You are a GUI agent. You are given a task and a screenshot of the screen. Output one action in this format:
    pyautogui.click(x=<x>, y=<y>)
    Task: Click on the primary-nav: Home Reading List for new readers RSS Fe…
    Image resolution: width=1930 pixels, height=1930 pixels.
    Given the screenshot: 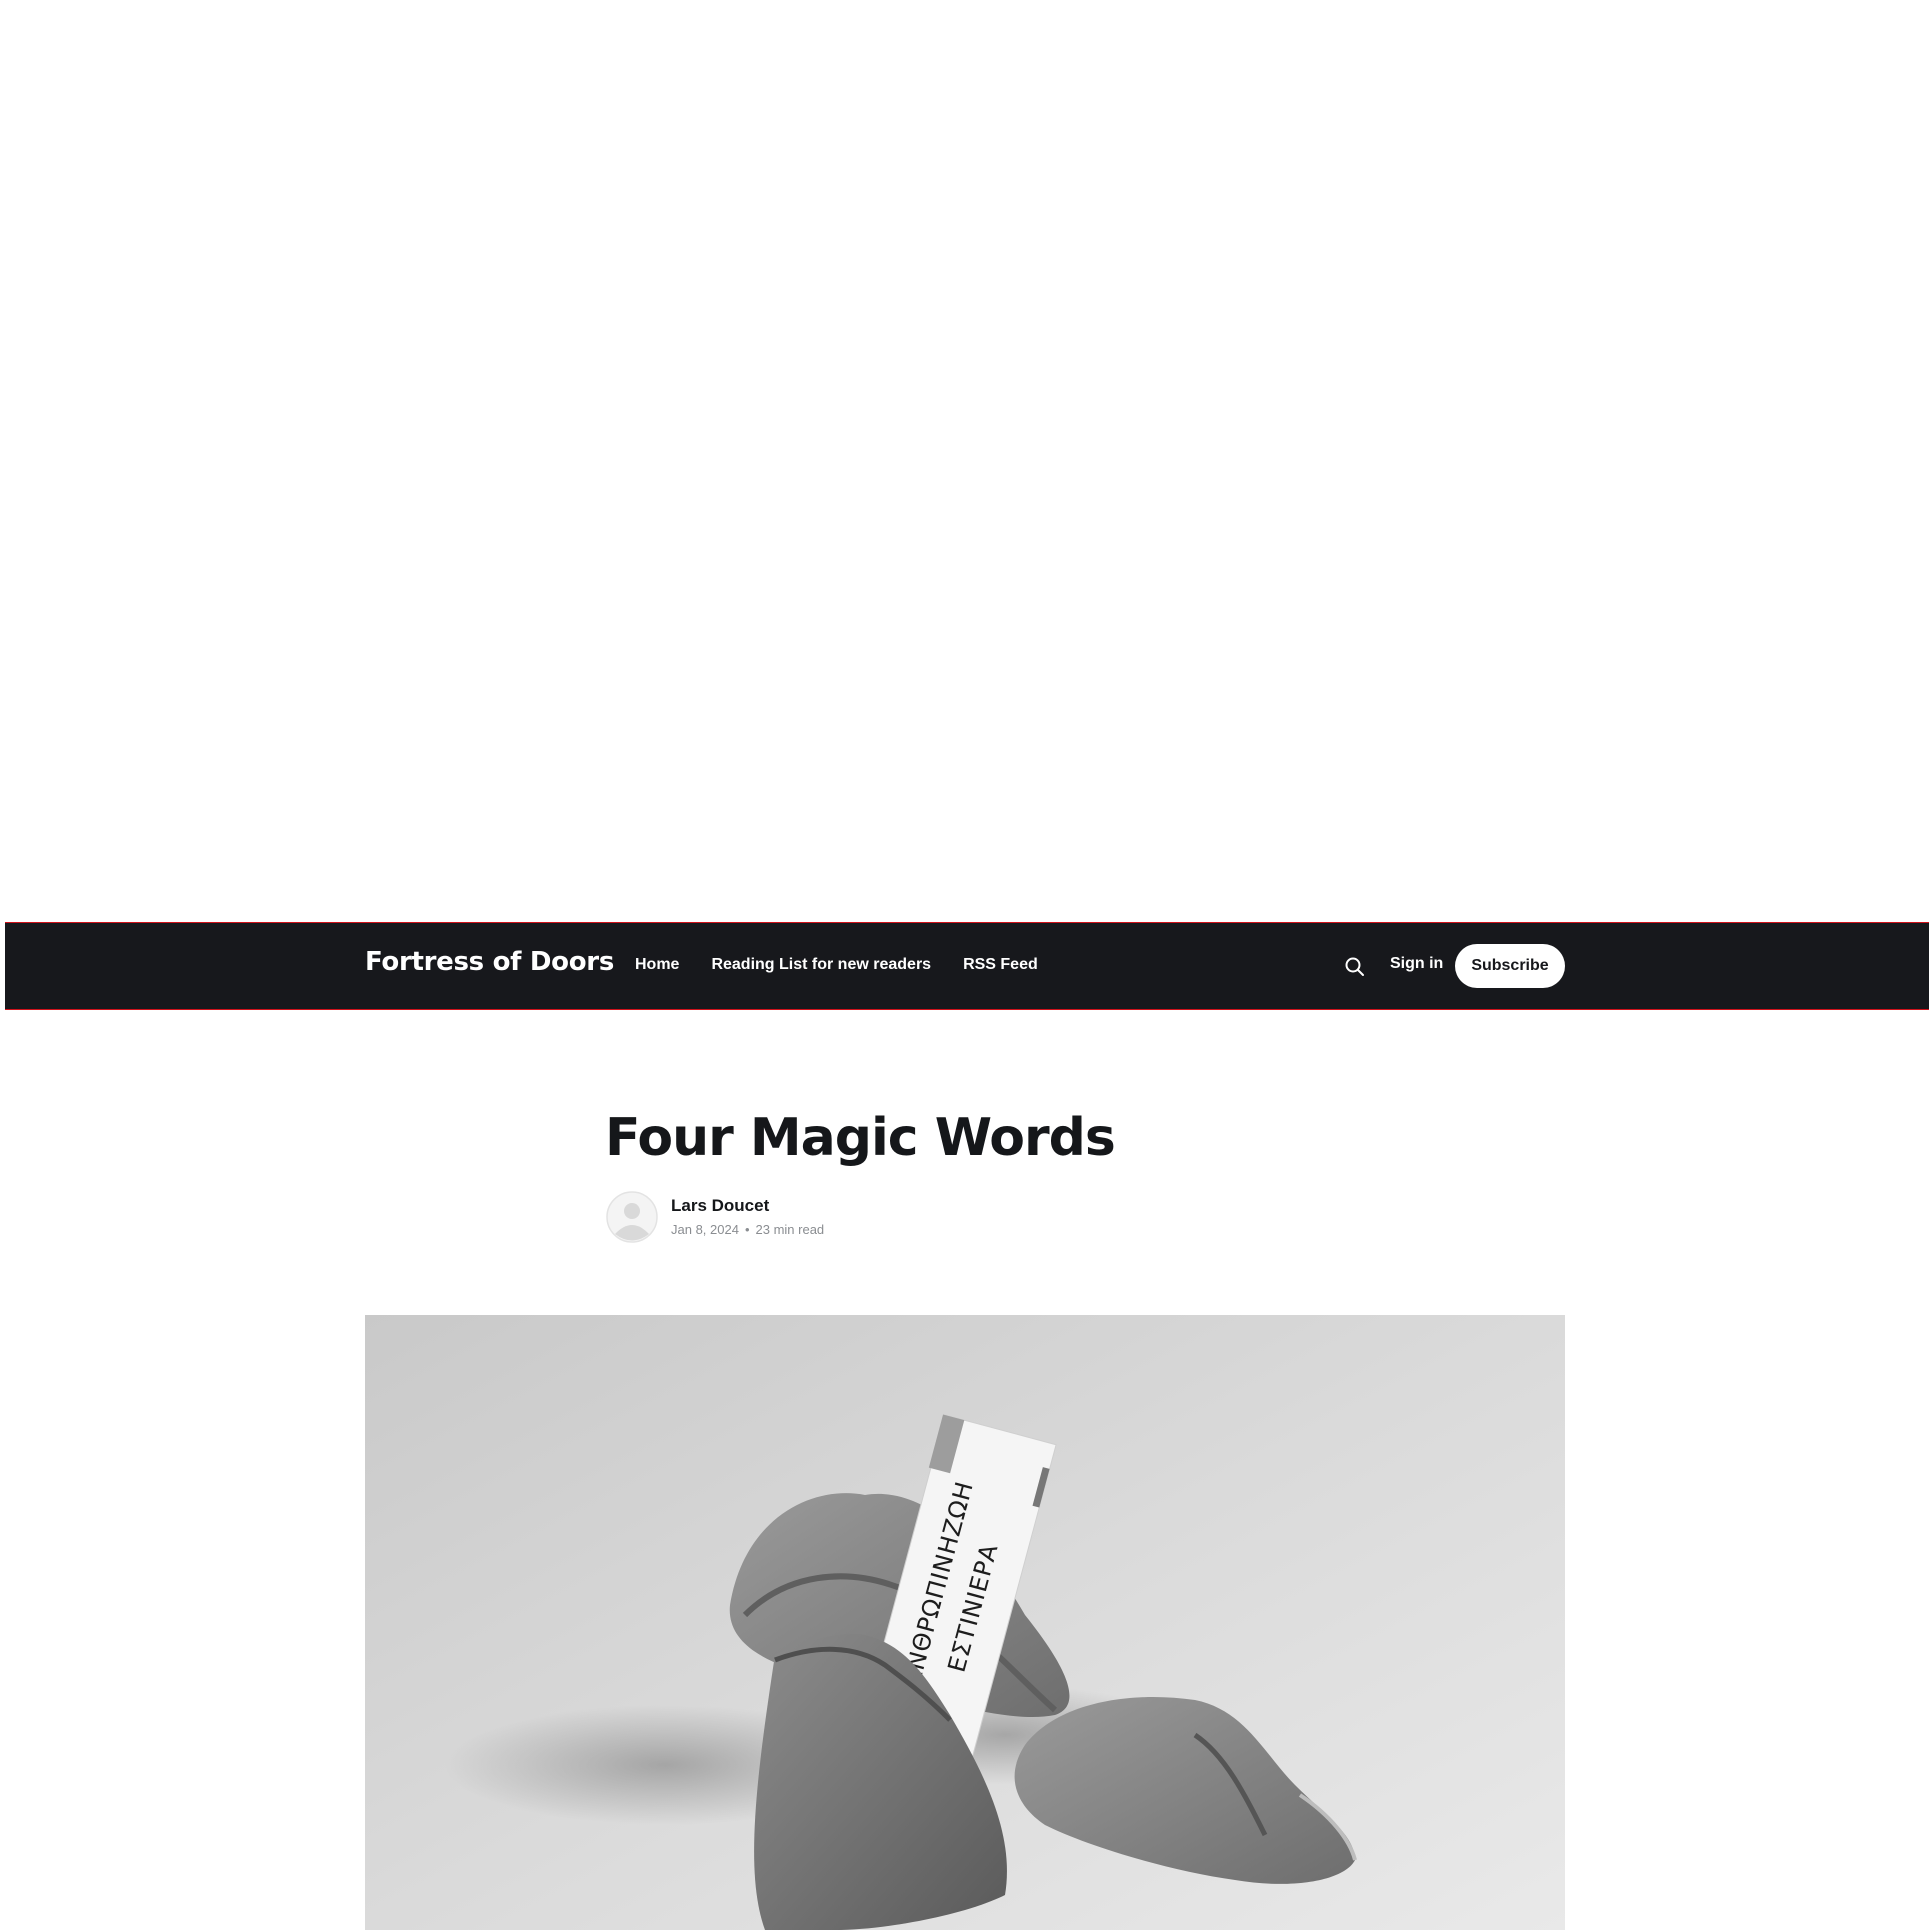 What is the action you would take?
    pyautogui.click(x=836, y=965)
    